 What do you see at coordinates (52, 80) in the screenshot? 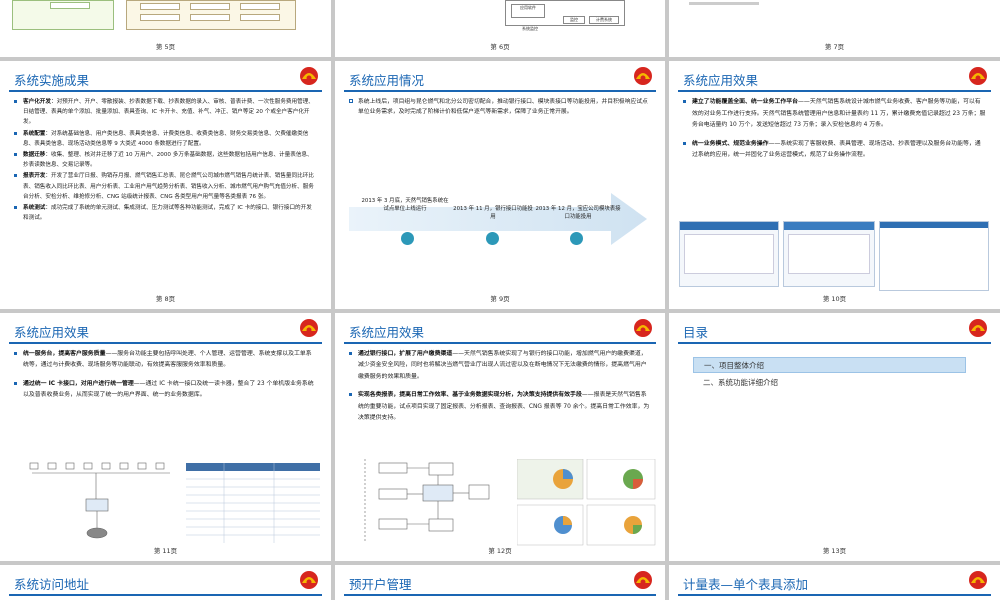
I see `slide-title: 系统实施成果` at bounding box center [52, 80].